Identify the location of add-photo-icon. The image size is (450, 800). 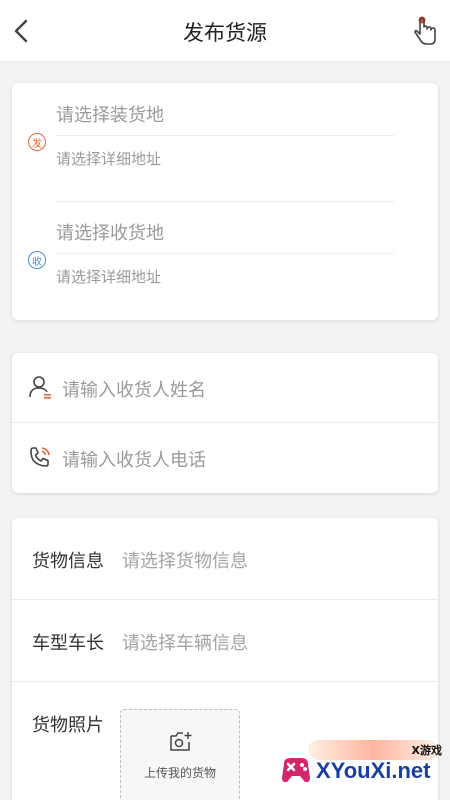
(181, 741).